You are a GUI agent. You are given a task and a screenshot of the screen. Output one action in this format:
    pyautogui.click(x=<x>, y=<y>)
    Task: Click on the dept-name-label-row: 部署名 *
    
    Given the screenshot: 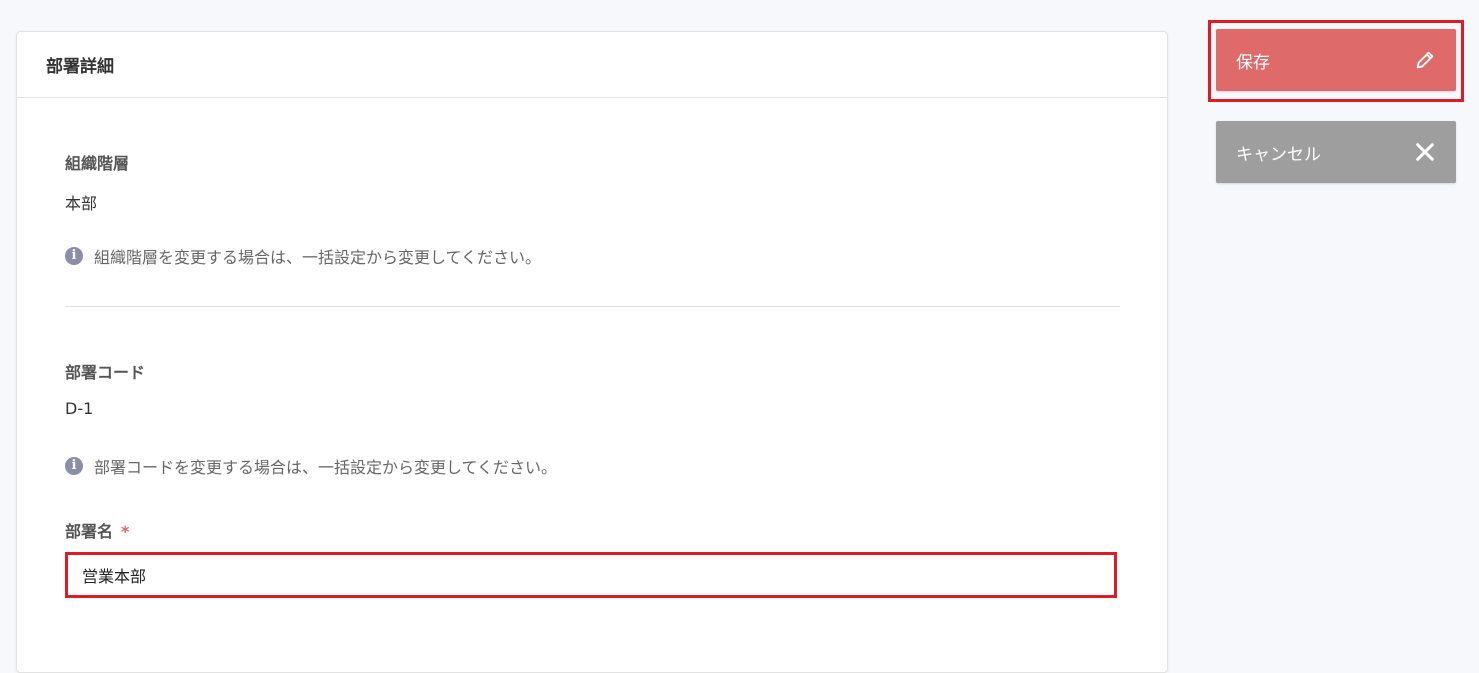 What is the action you would take?
    pyautogui.click(x=592, y=530)
    